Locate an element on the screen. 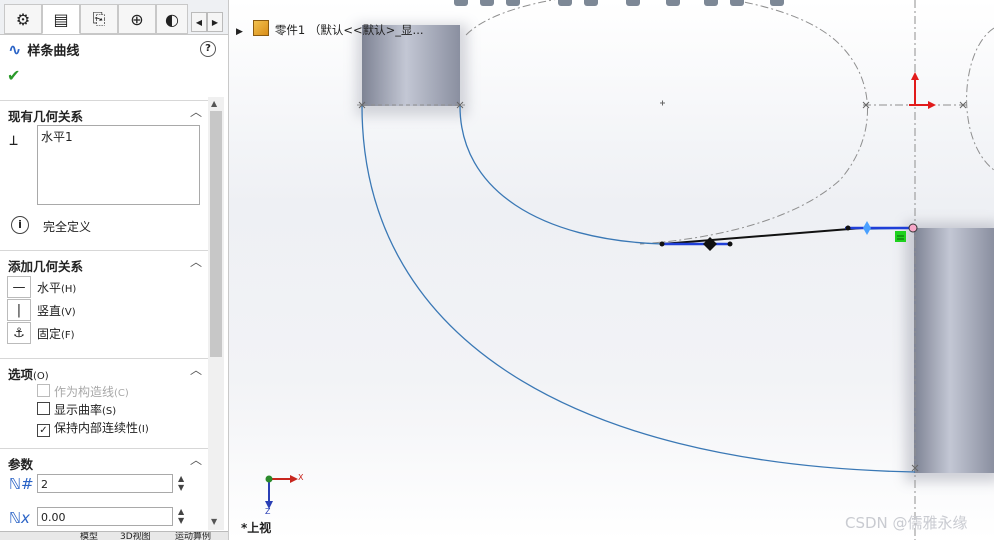  panel-tab-bar: ⚙ ▤ ⎘ ⊕ ◐ ◀ ▶ is located at coordinates (114, 17).